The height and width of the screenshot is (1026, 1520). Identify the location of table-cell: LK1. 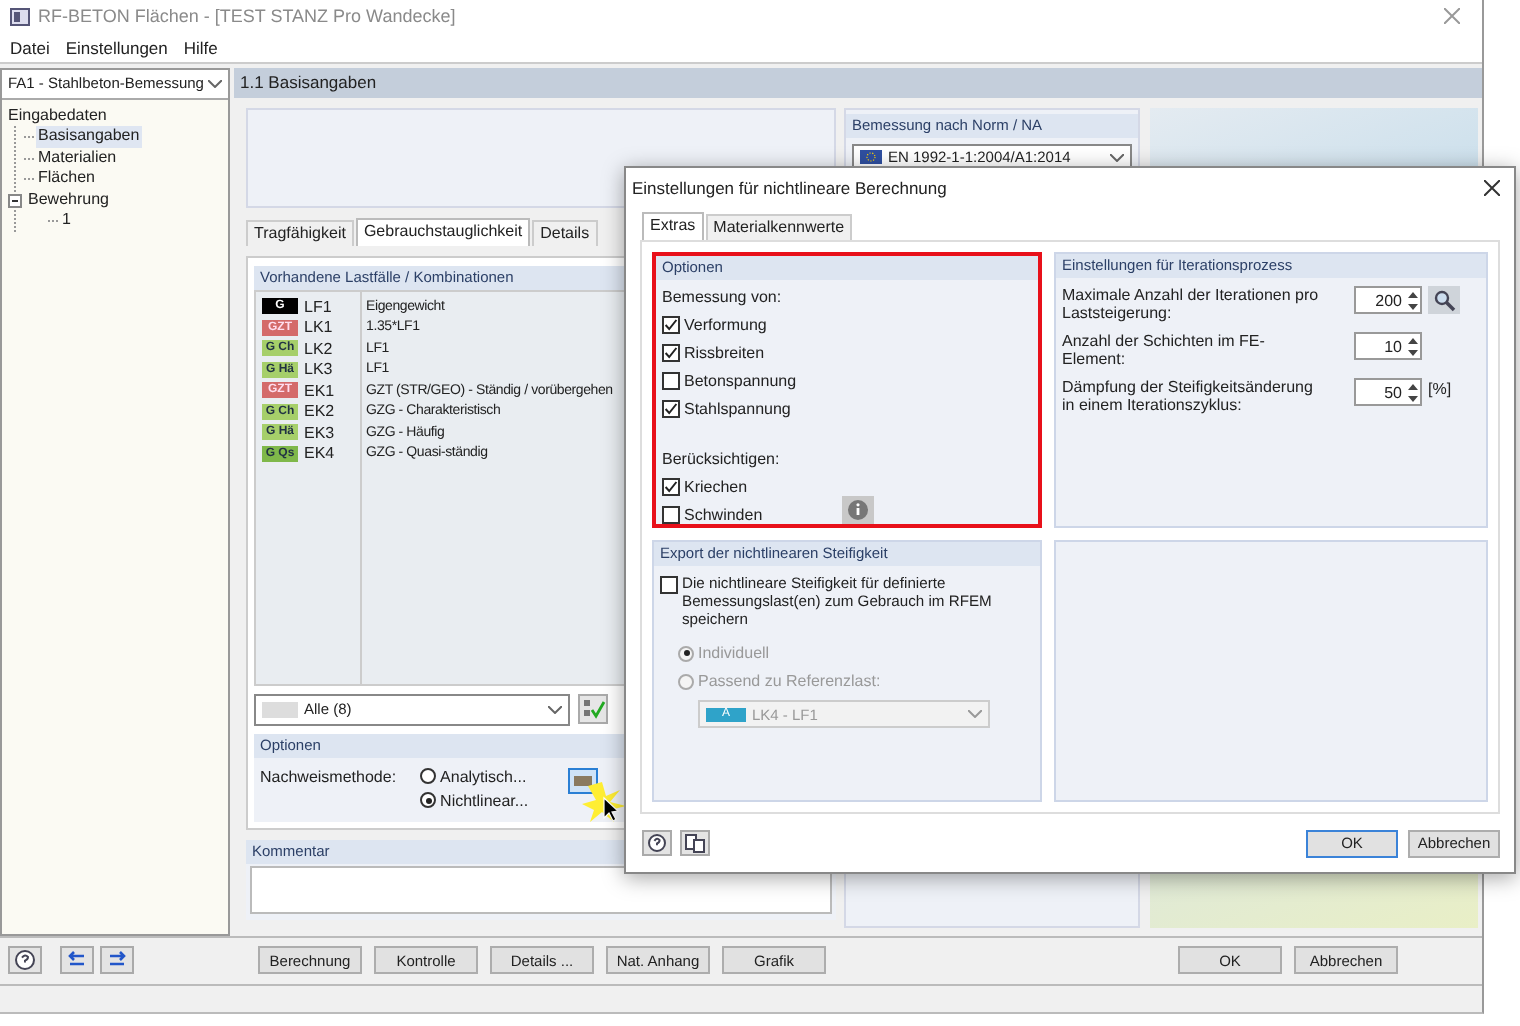
(318, 327).